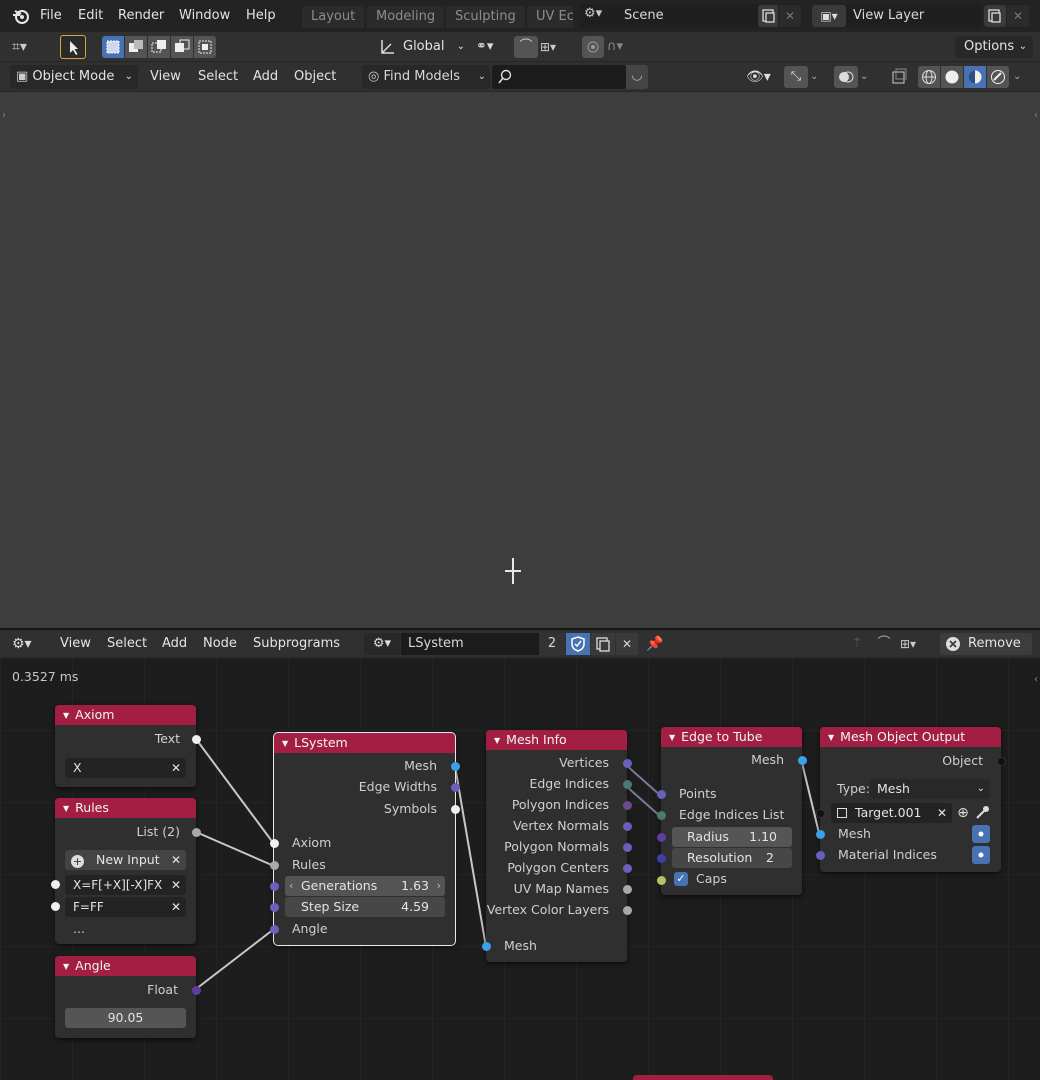  What do you see at coordinates (1020, 77) in the screenshot?
I see `shading-dropdown-icon: ⌄` at bounding box center [1020, 77].